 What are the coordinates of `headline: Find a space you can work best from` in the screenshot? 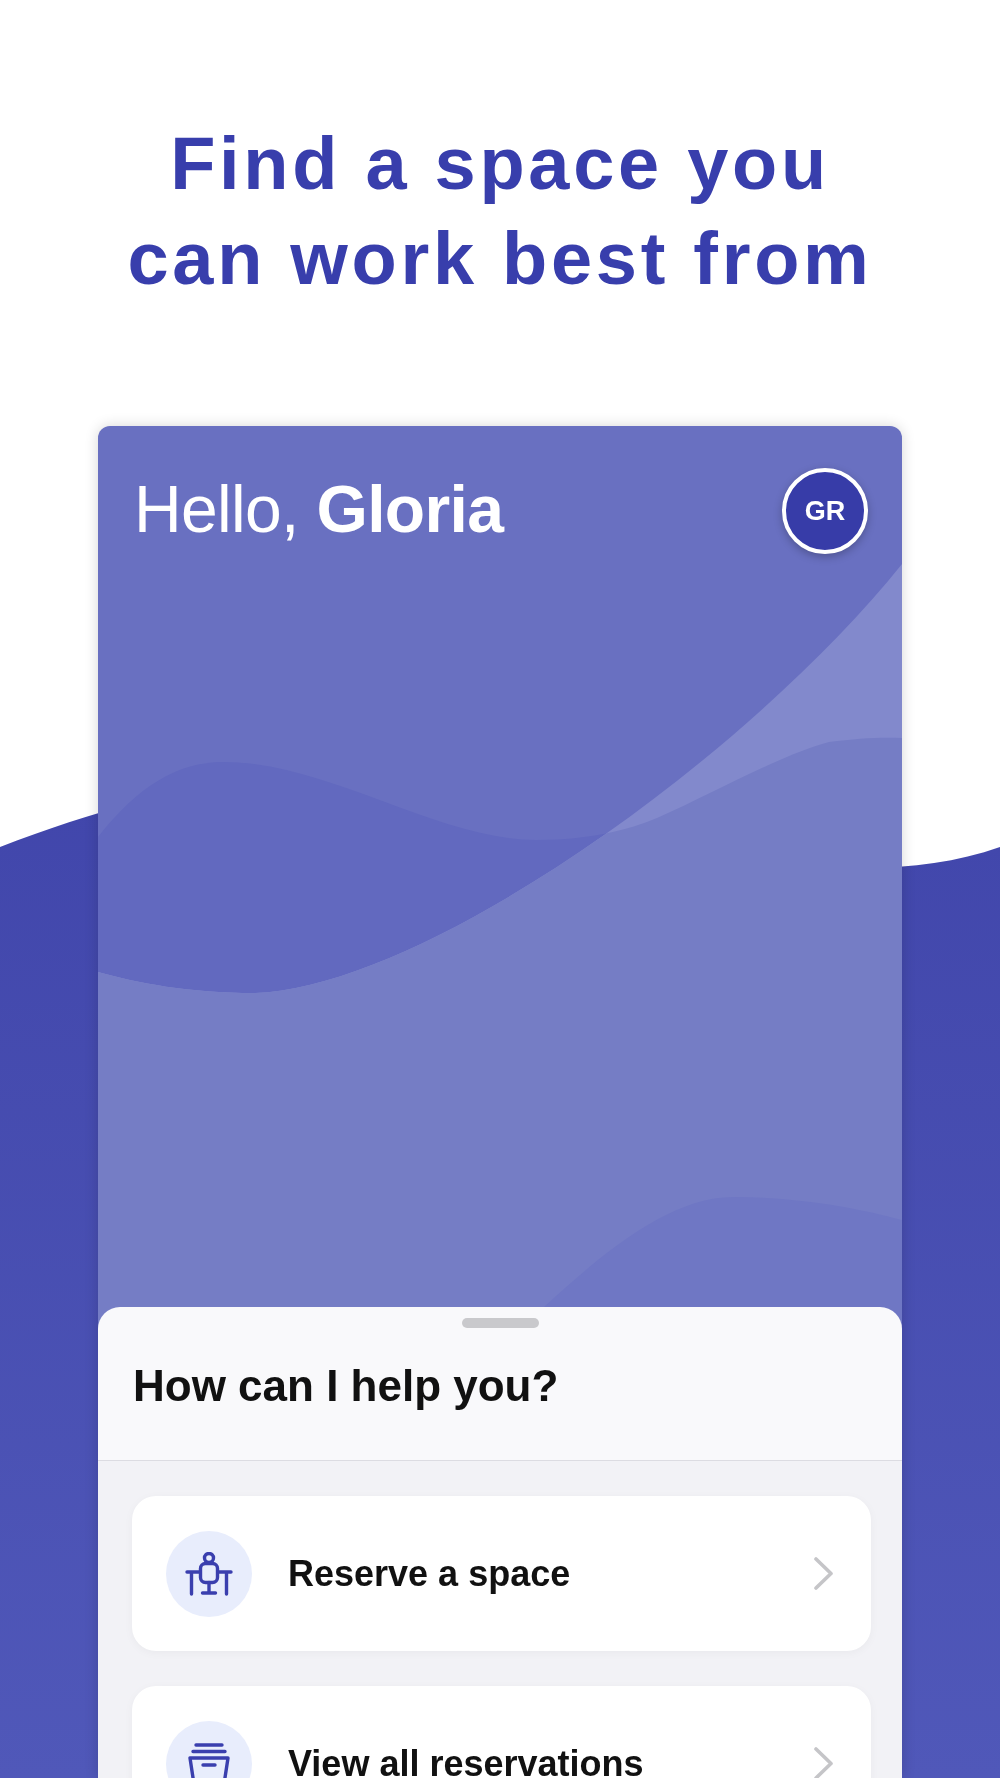 It's located at (500, 211).